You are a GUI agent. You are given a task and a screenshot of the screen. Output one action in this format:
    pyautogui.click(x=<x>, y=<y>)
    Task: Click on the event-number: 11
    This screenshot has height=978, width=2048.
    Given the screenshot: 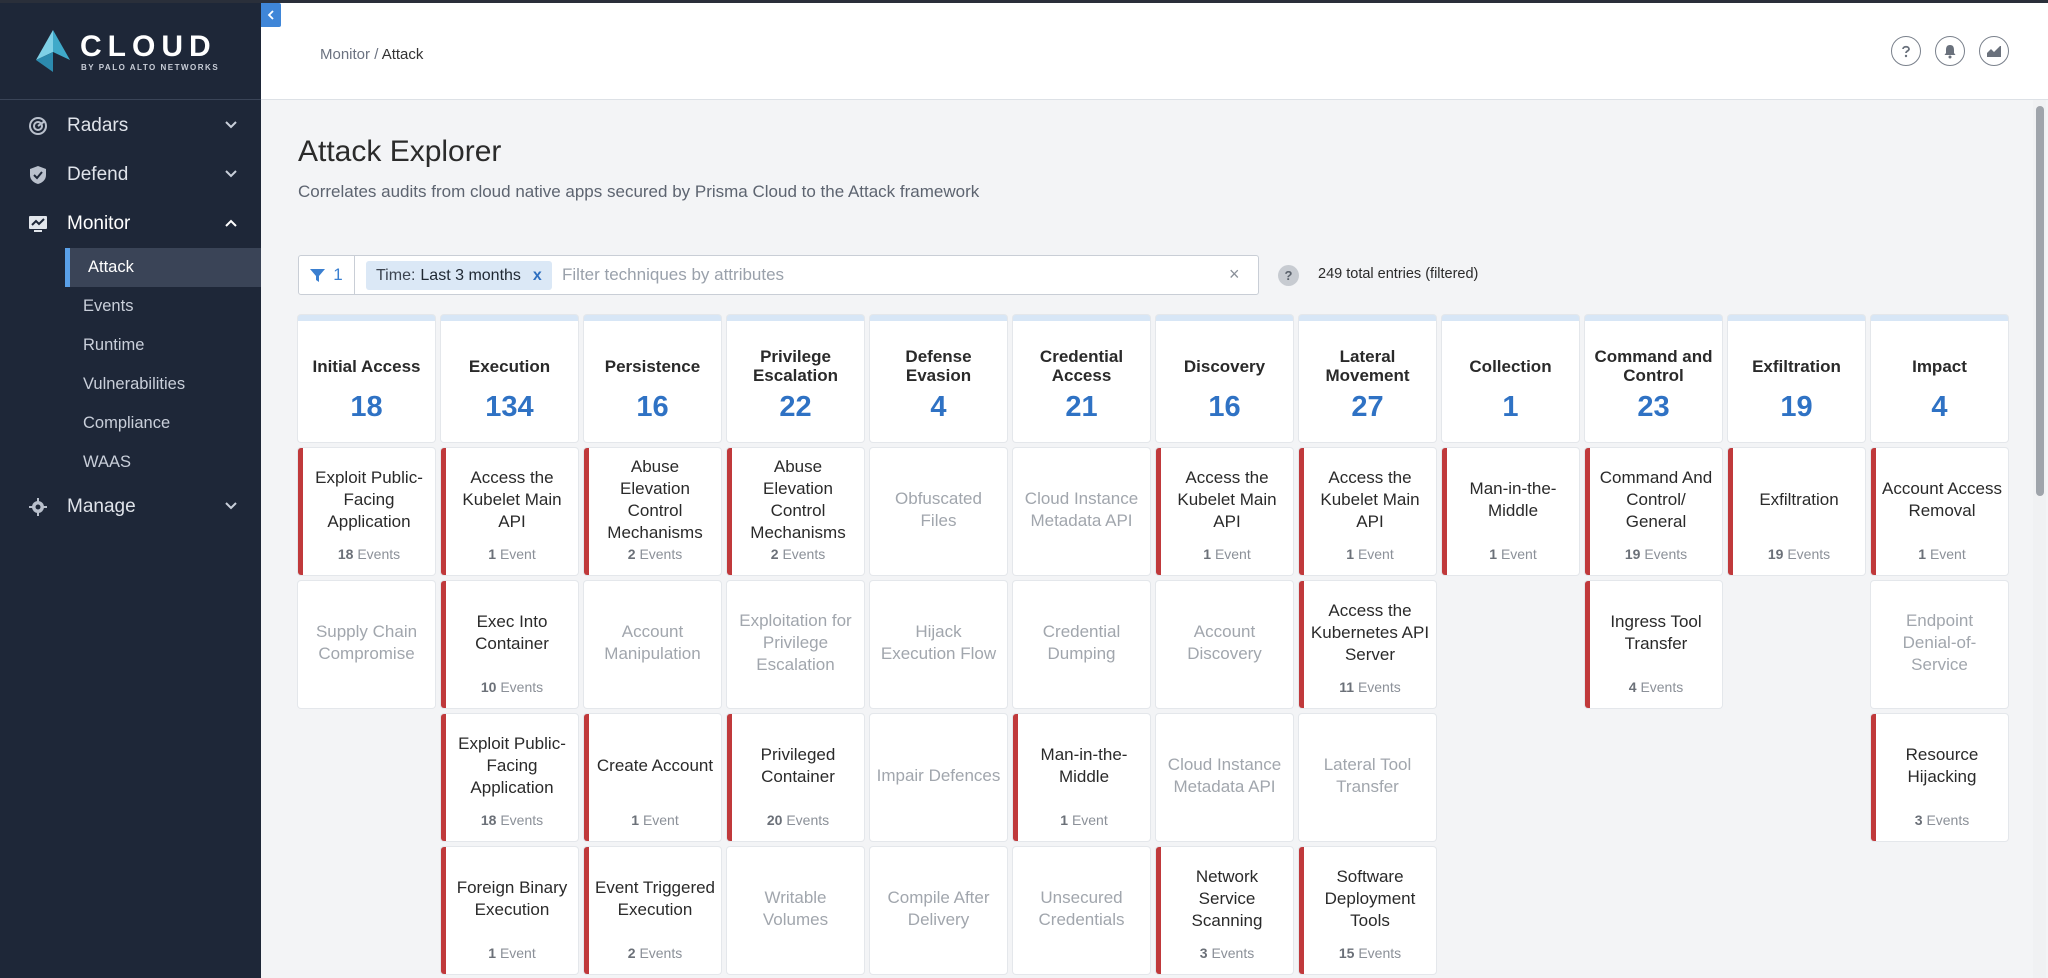 What is the action you would take?
    pyautogui.click(x=1347, y=687)
    